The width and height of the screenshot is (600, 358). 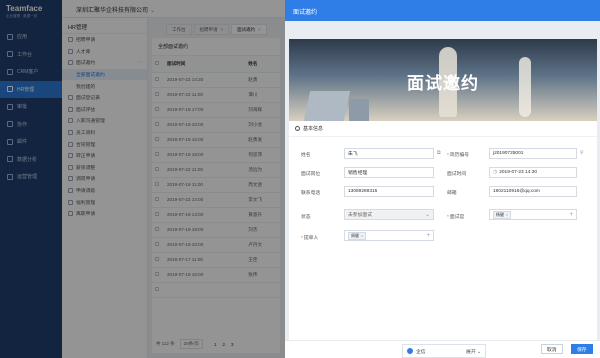 I want to click on status-label: 状态, so click(x=306, y=217).